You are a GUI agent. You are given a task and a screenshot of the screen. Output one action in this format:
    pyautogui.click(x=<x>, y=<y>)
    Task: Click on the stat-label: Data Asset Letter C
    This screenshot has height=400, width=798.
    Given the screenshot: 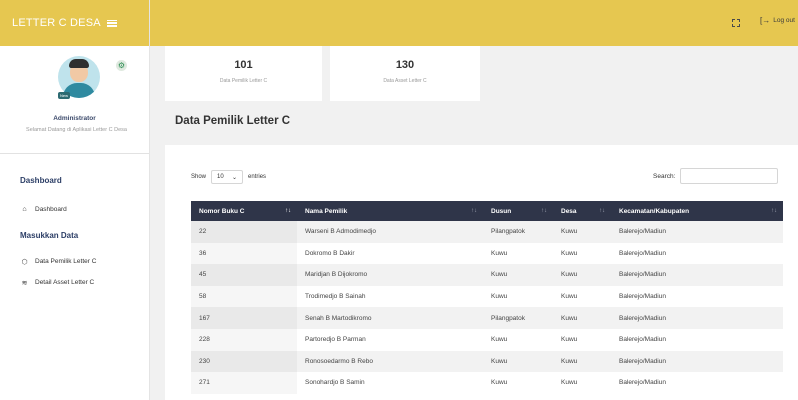 What is the action you would take?
    pyautogui.click(x=405, y=81)
    